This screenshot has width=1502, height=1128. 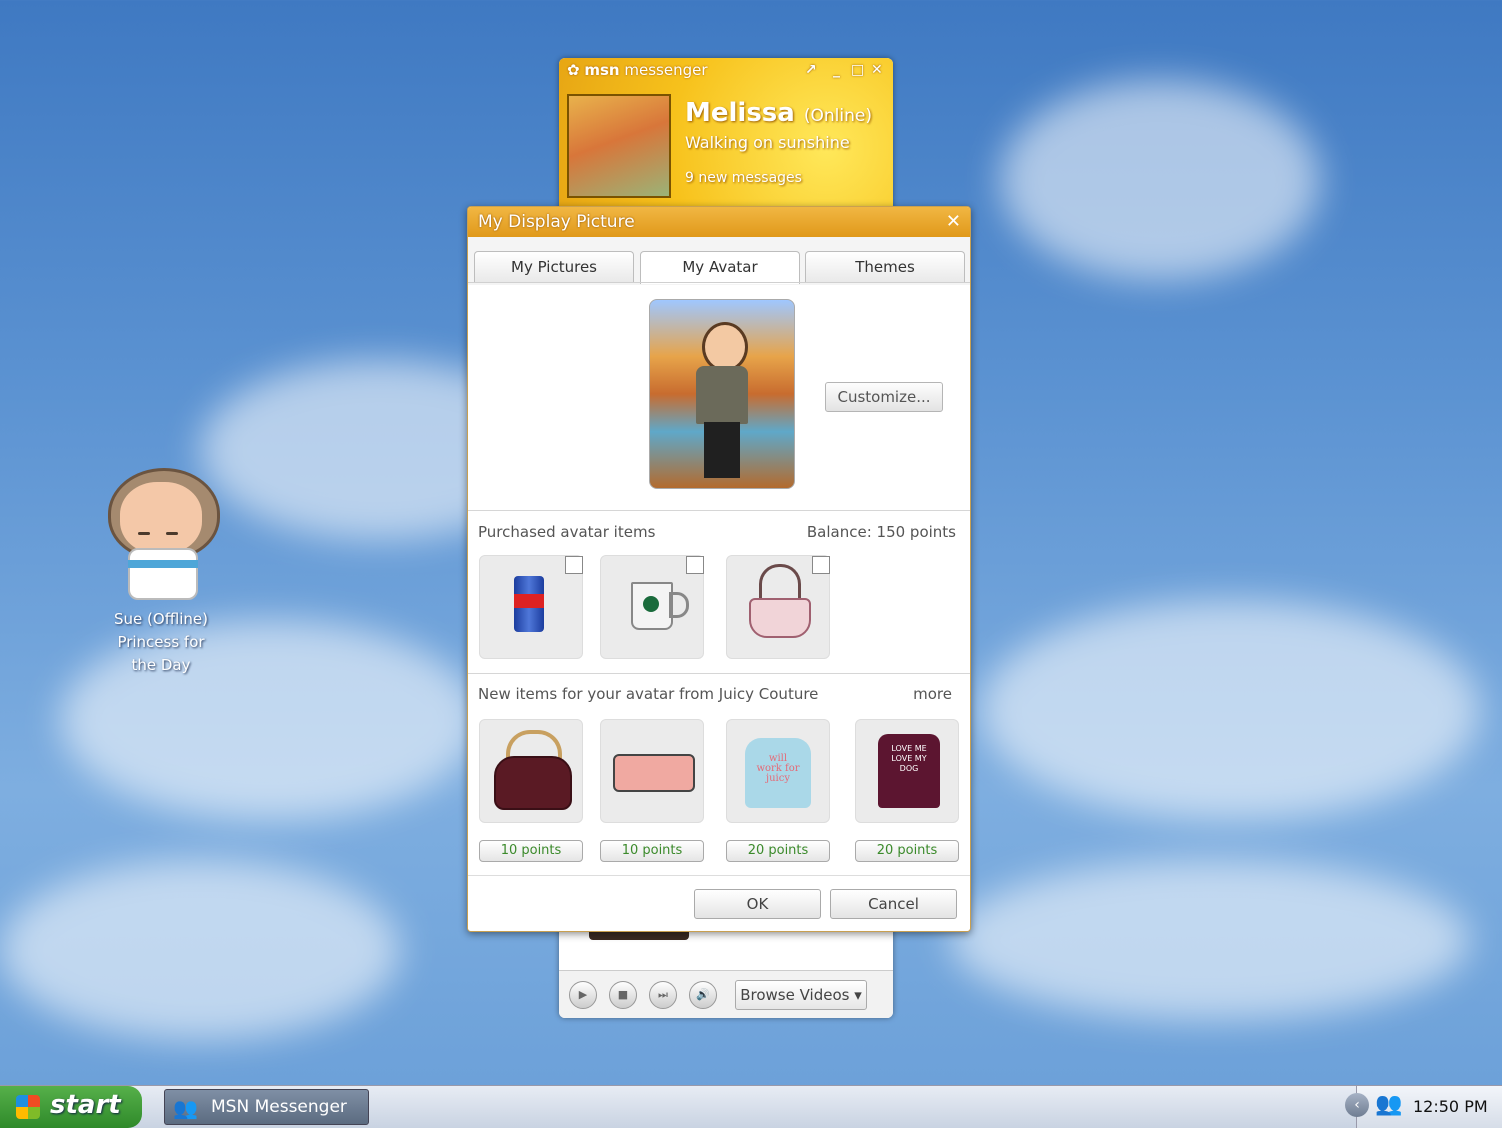 I want to click on purchased-item-mug, so click(x=652, y=607).